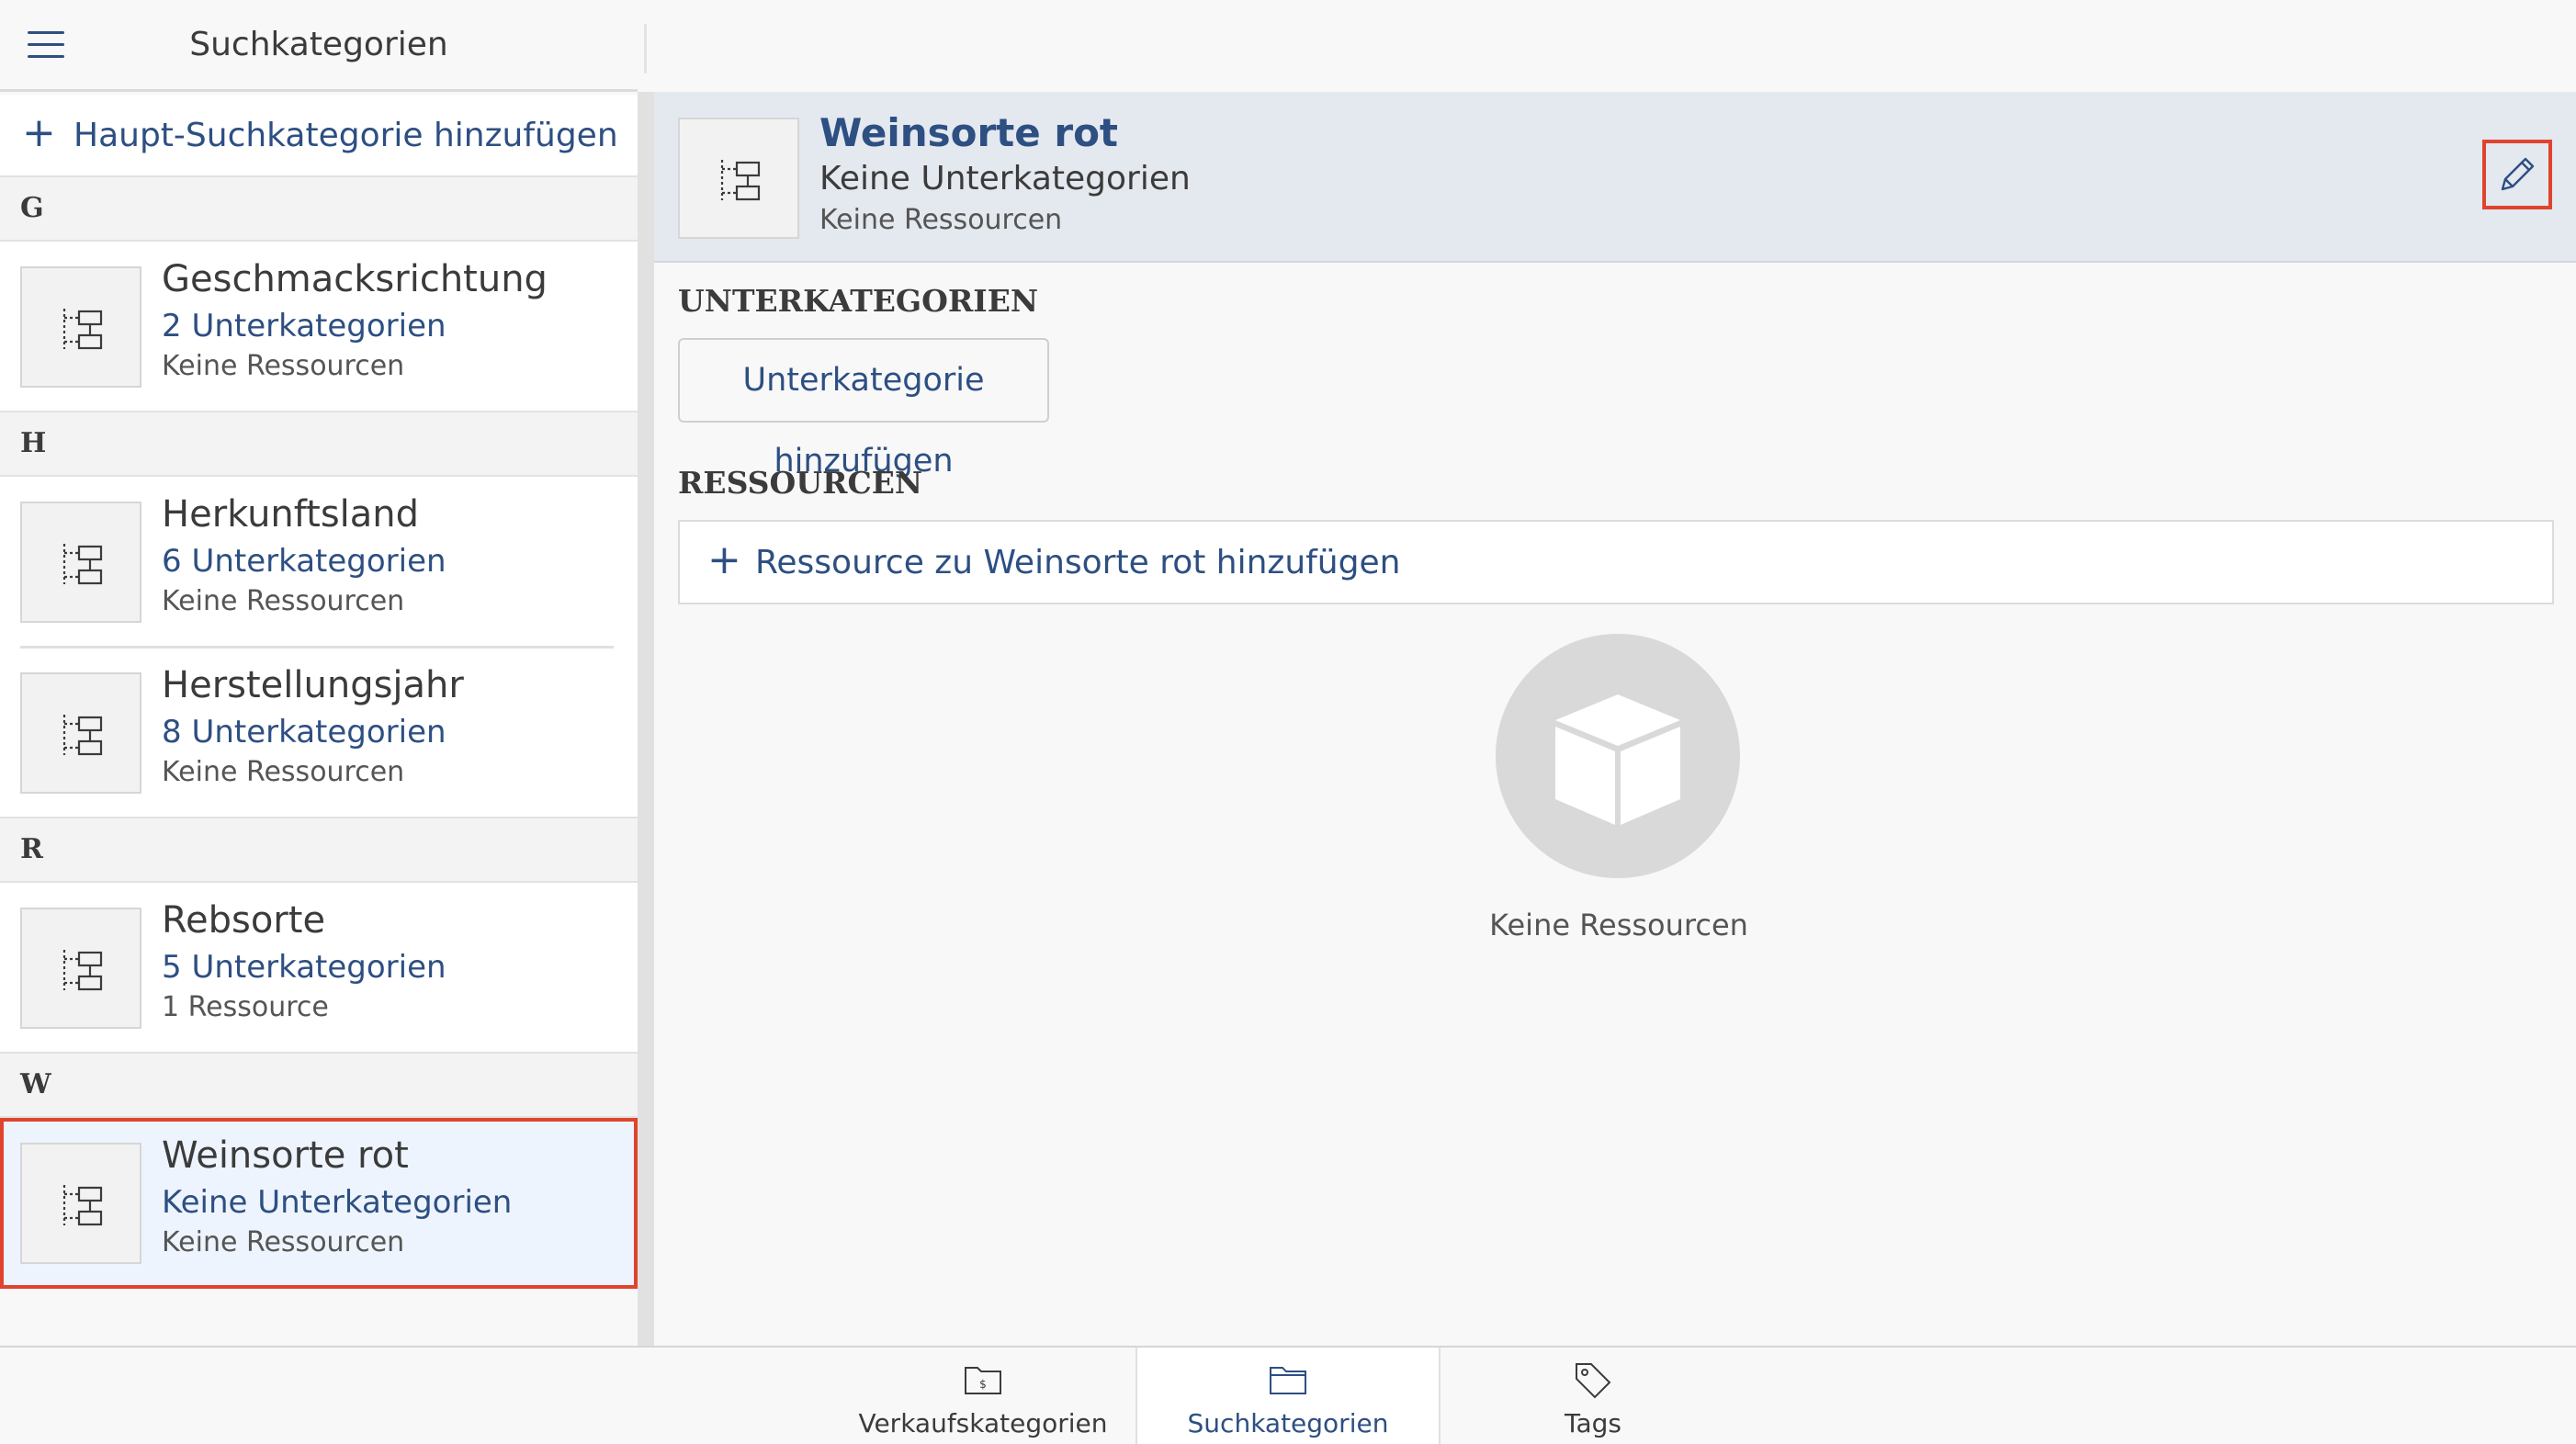 Image resolution: width=2576 pixels, height=1444 pixels. I want to click on section-letter: R, so click(31, 849).